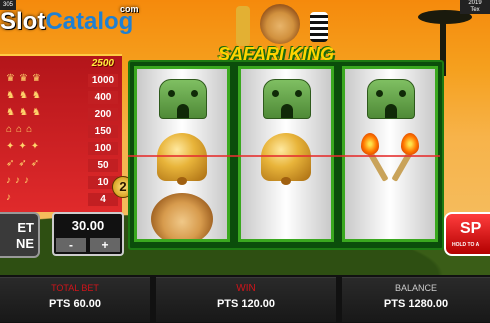  I want to click on bet-line-label: ET, so click(25, 227).